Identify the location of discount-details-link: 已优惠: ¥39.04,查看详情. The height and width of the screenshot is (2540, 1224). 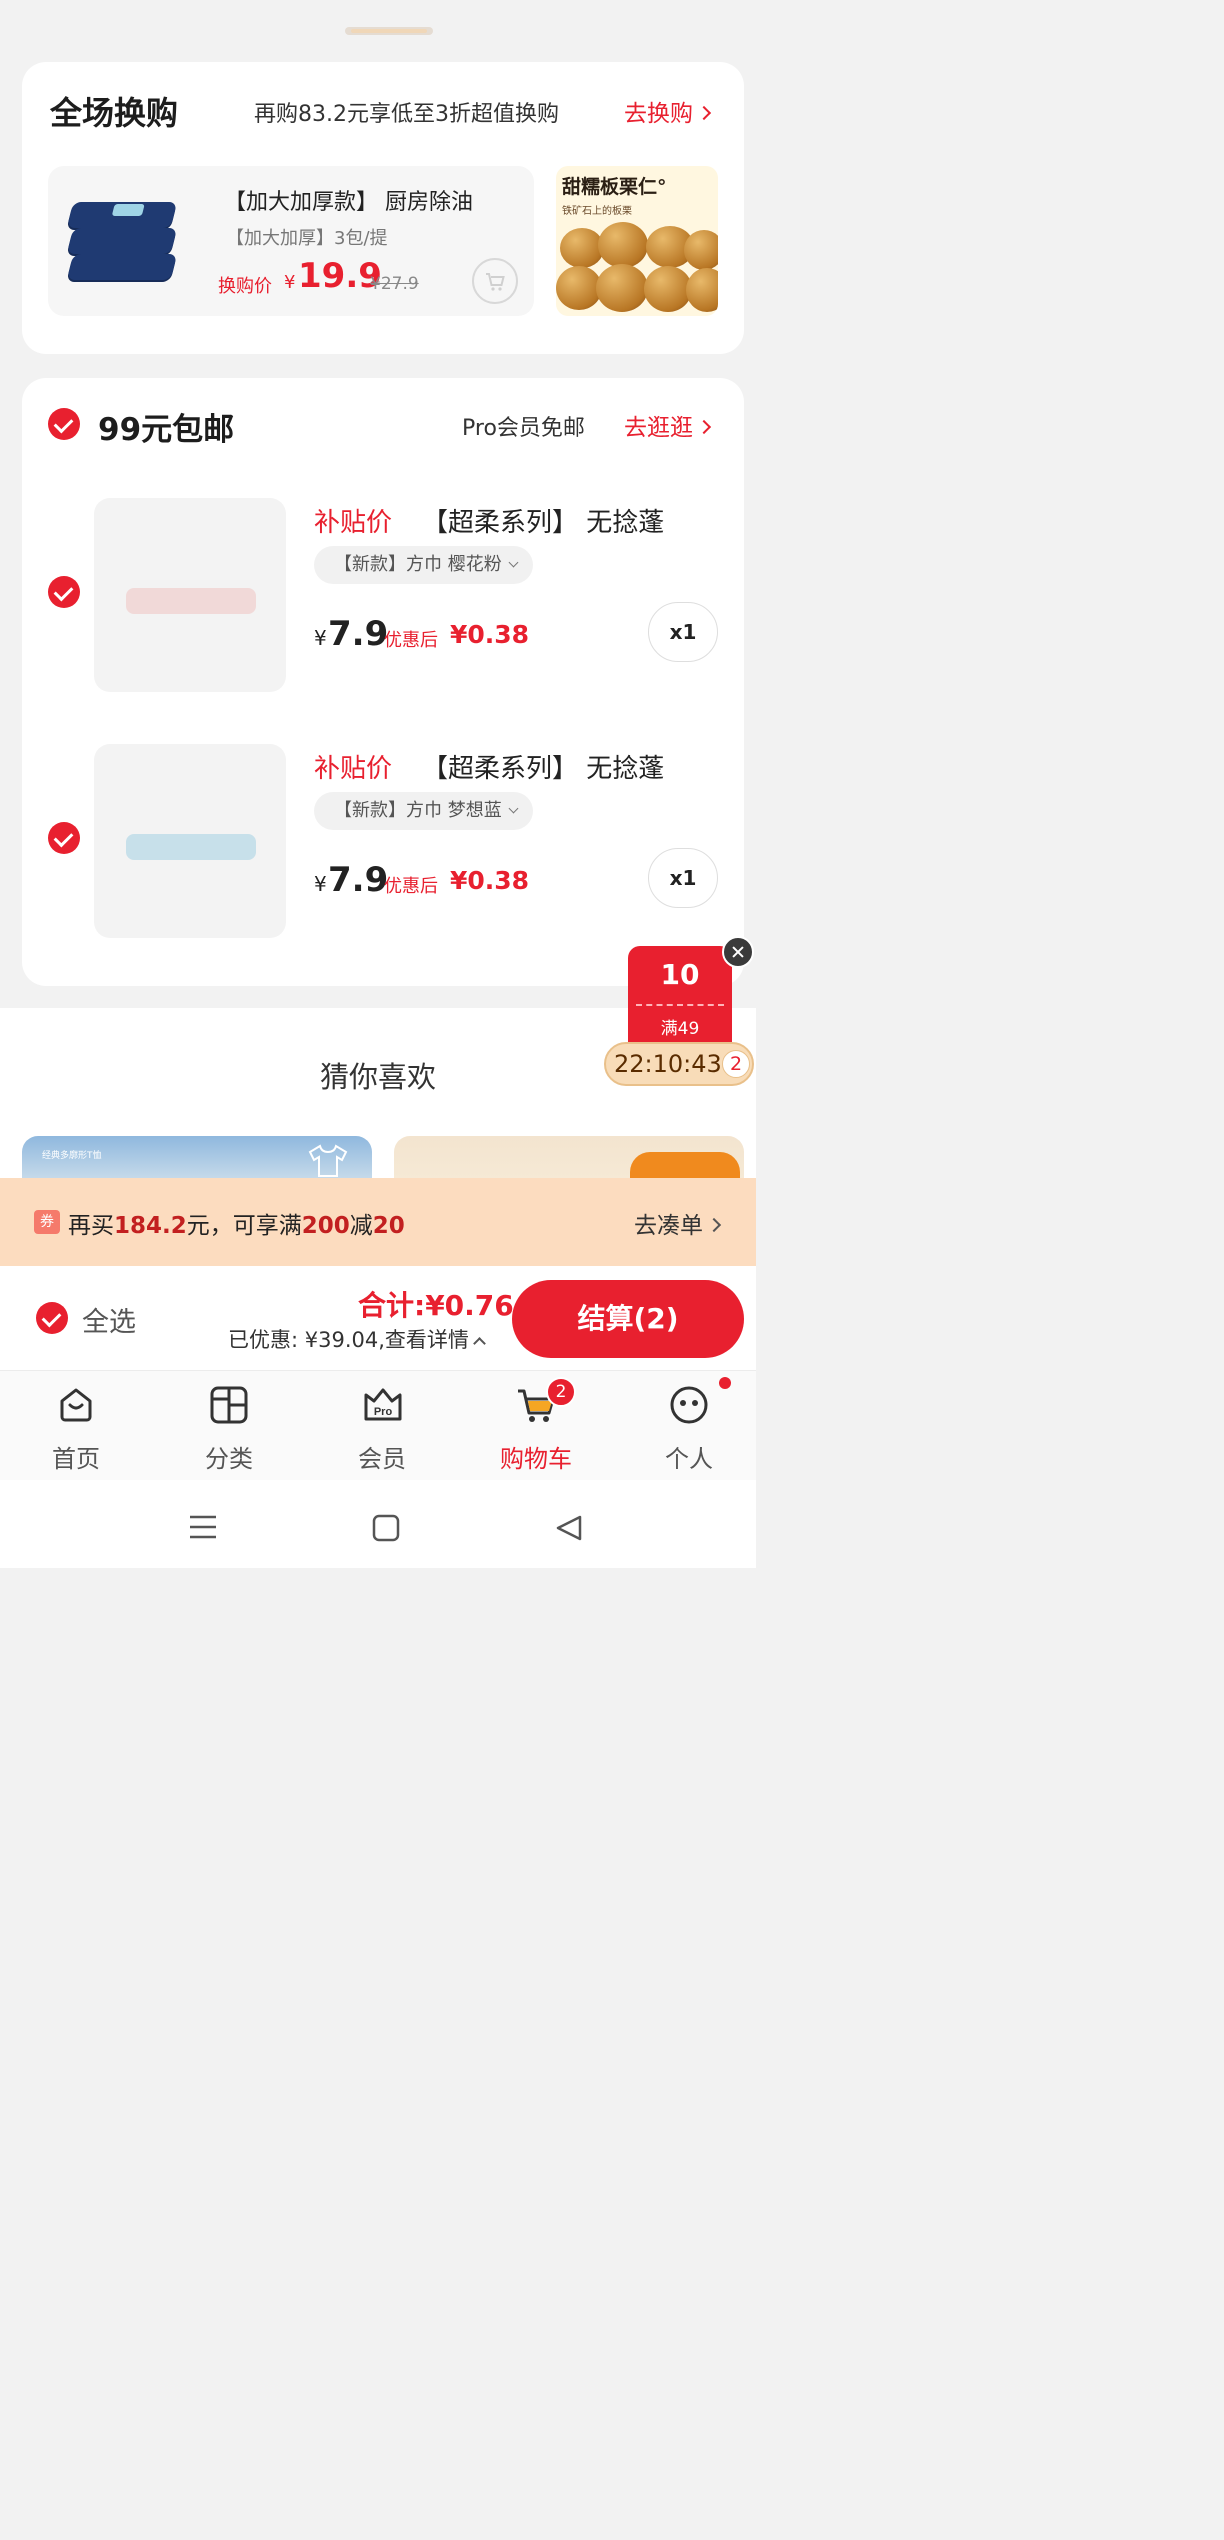
(357, 1339).